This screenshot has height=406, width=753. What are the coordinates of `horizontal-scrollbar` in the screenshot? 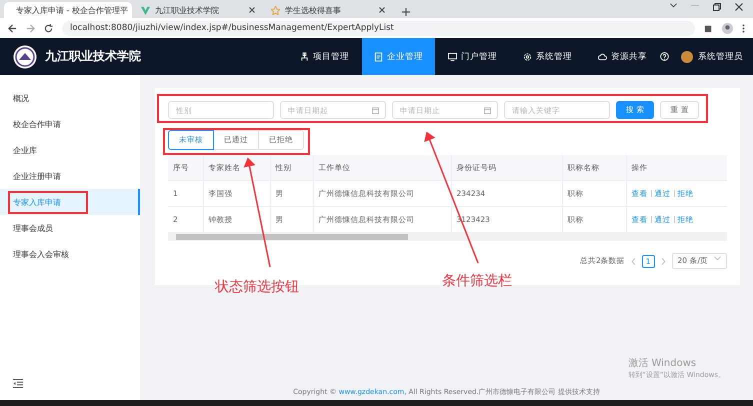 It's located at (447, 236).